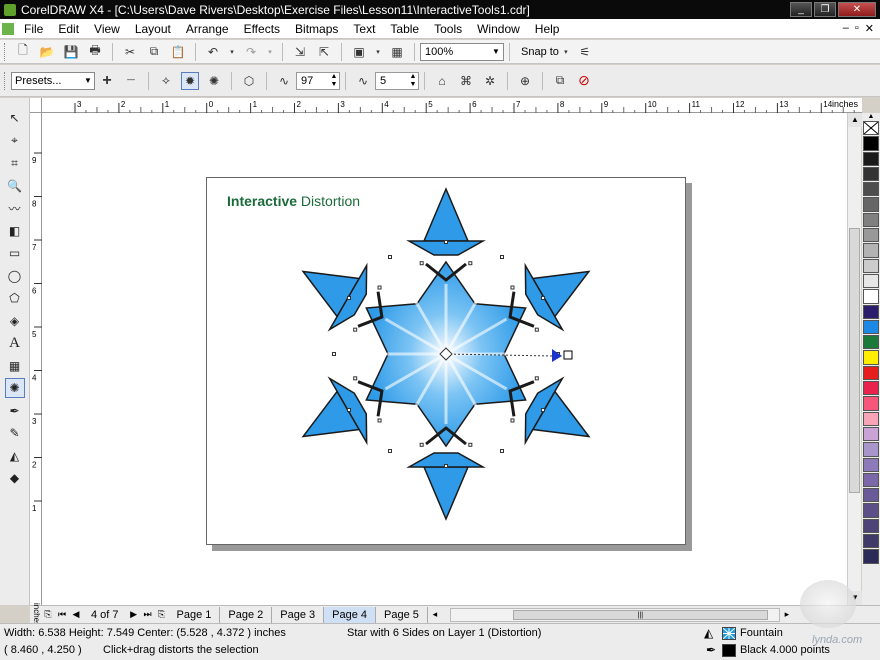 This screenshot has width=880, height=660. What do you see at coordinates (249, 81) in the screenshot?
I see `add-new-distortion-icon: ⬡` at bounding box center [249, 81].